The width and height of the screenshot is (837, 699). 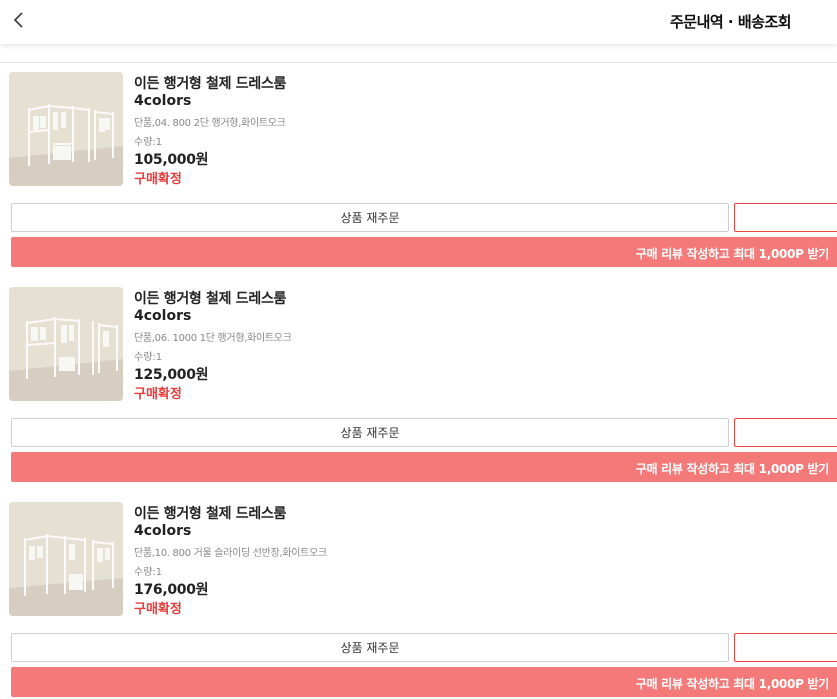 What do you see at coordinates (230, 553) in the screenshot?
I see `product-option: 단품,10. 800 거울 슬라이딩 선반장,화이트오크` at bounding box center [230, 553].